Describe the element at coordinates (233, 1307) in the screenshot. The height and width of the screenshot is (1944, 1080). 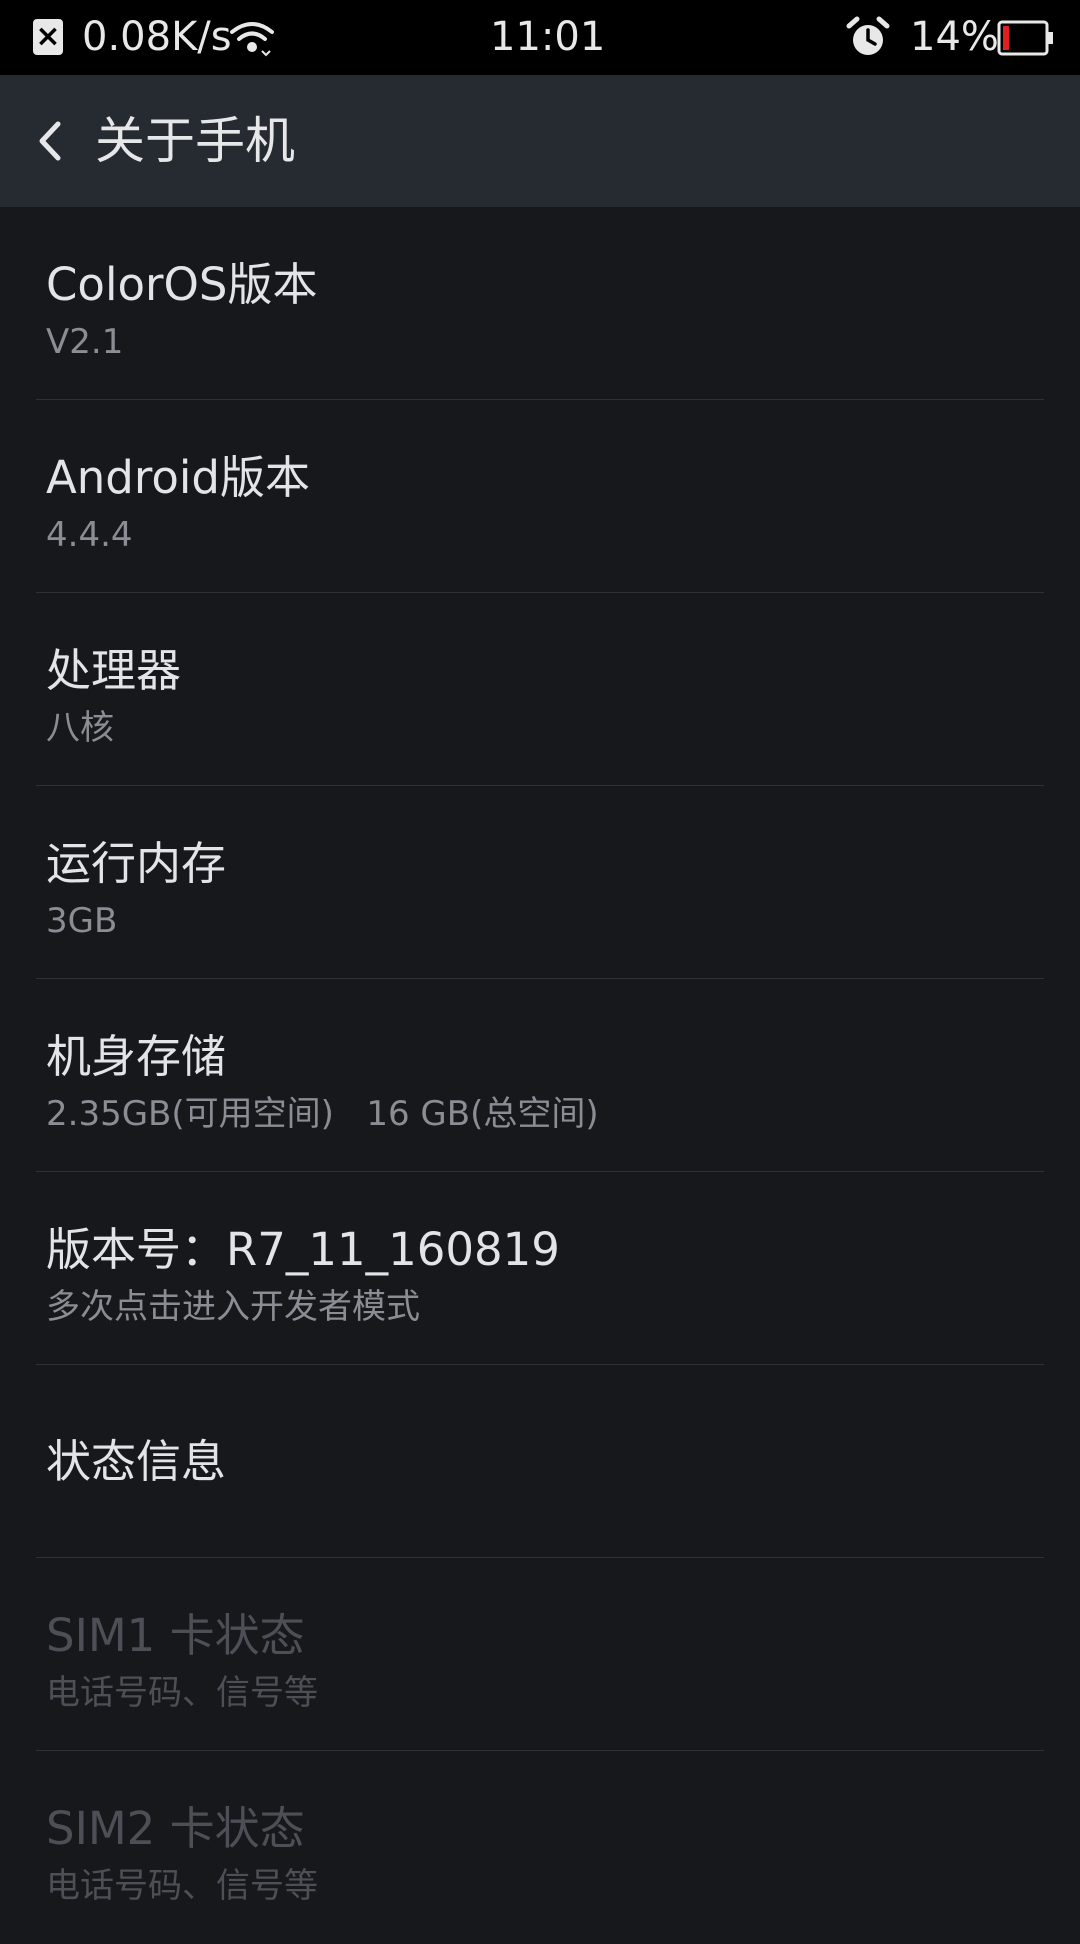
I see `item-subtitle: 多次点击进入开发者模式` at that location.